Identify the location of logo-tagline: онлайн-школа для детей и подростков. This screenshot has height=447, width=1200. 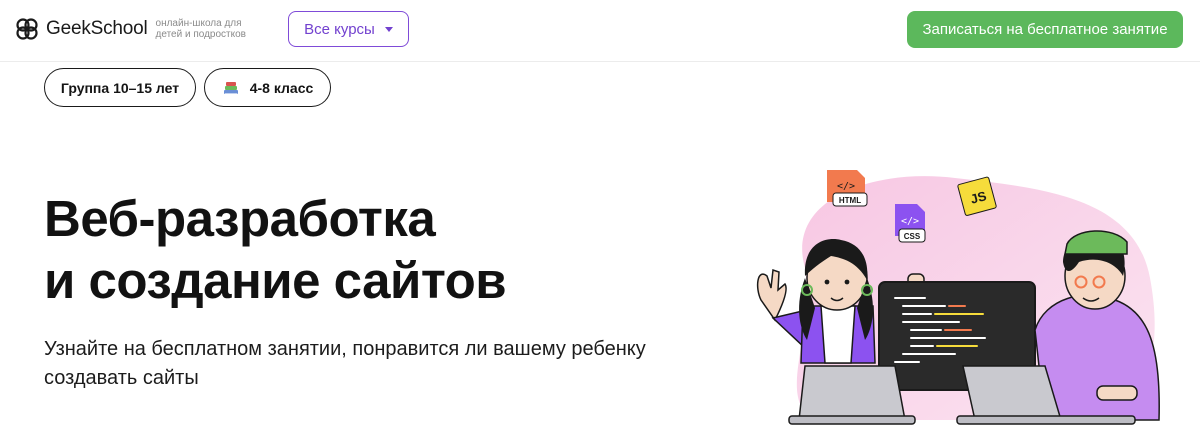
(200, 29).